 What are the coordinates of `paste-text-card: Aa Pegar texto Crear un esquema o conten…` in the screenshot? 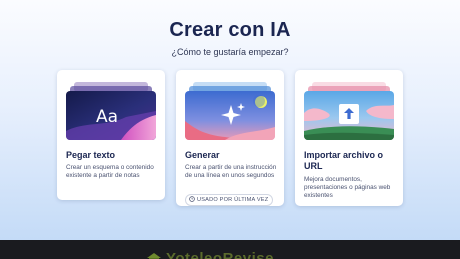 It's located at (111, 135).